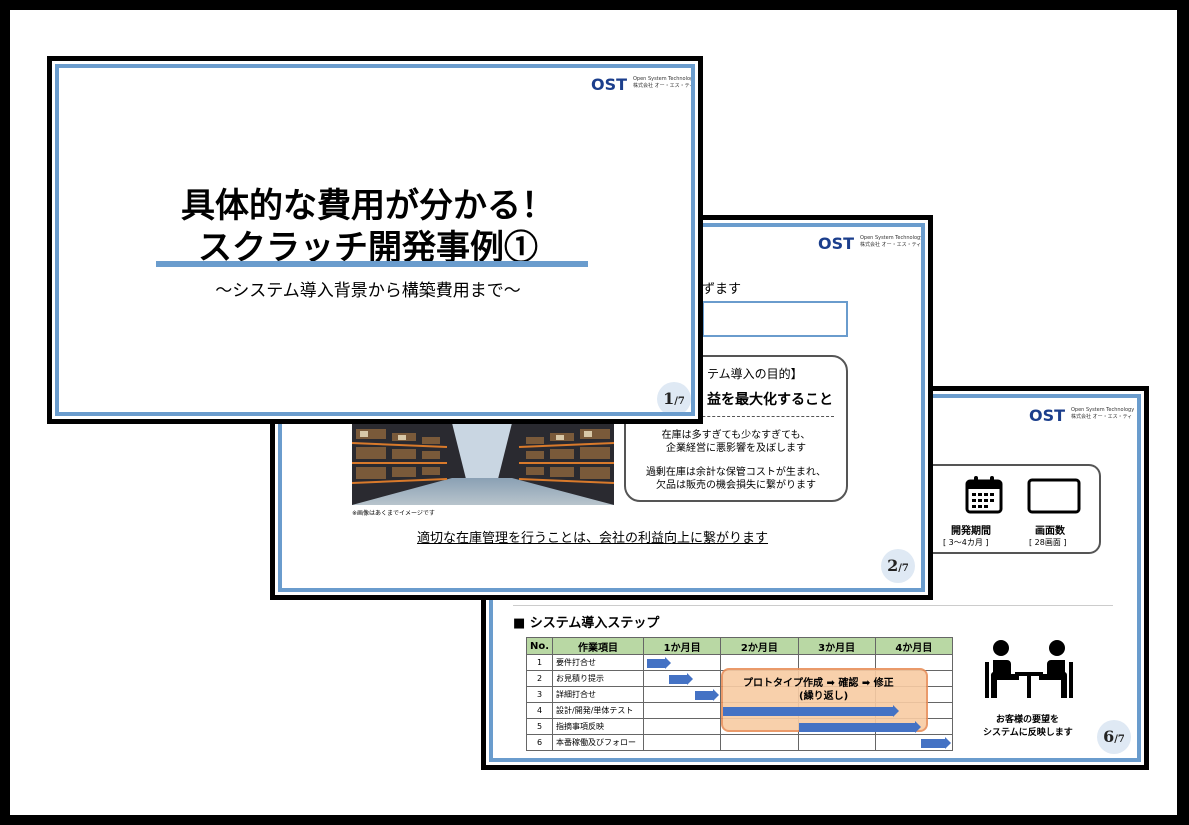 The image size is (1189, 825). I want to click on row-task: 要件打合せ, so click(598, 662).